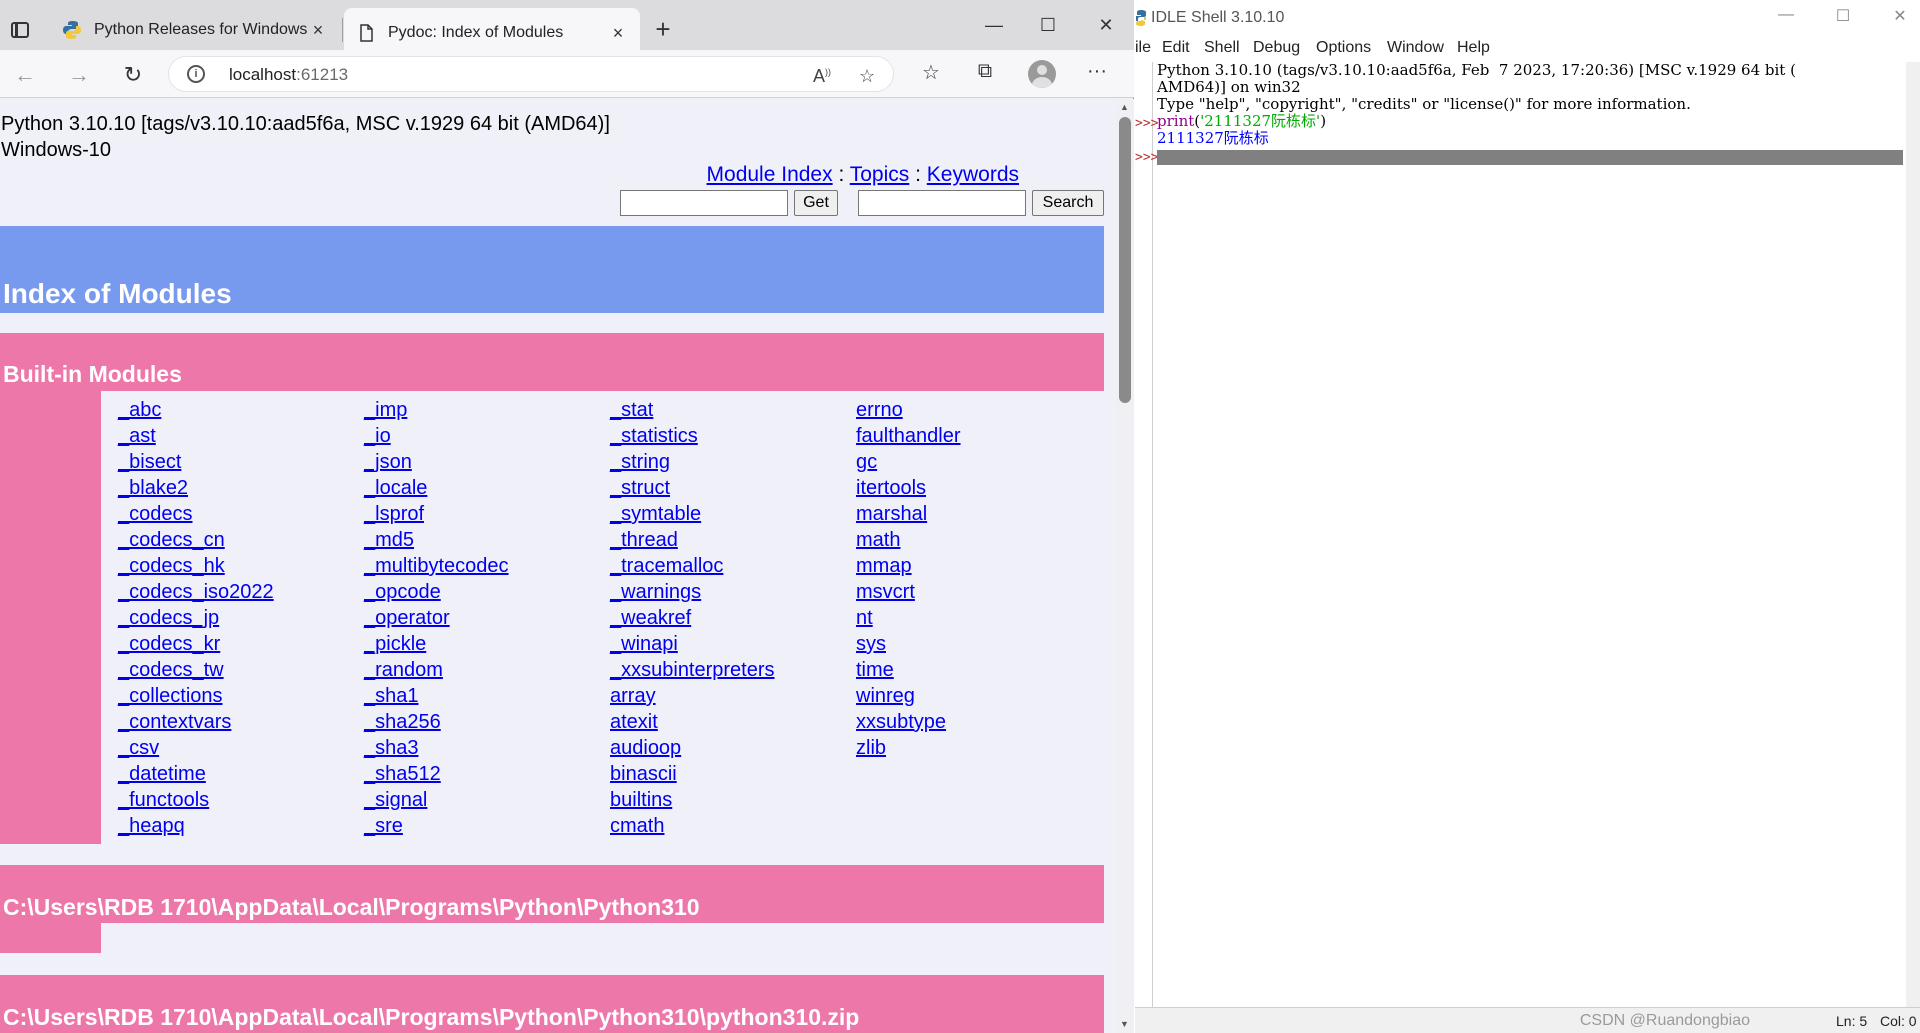 The width and height of the screenshot is (1920, 1033). I want to click on menu-window: Window, so click(1415, 48).